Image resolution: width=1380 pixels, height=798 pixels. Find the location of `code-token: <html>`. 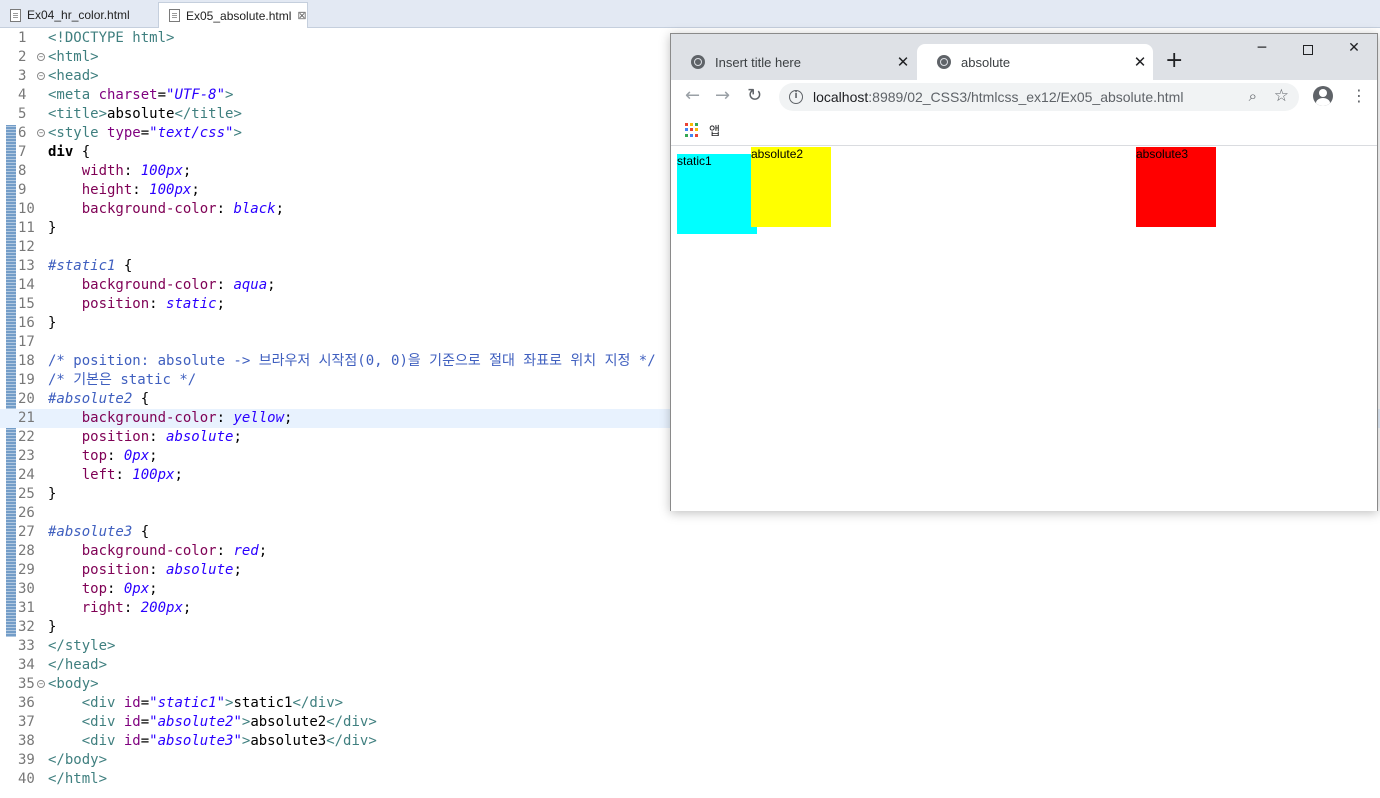

code-token: <html> is located at coordinates (73, 57).